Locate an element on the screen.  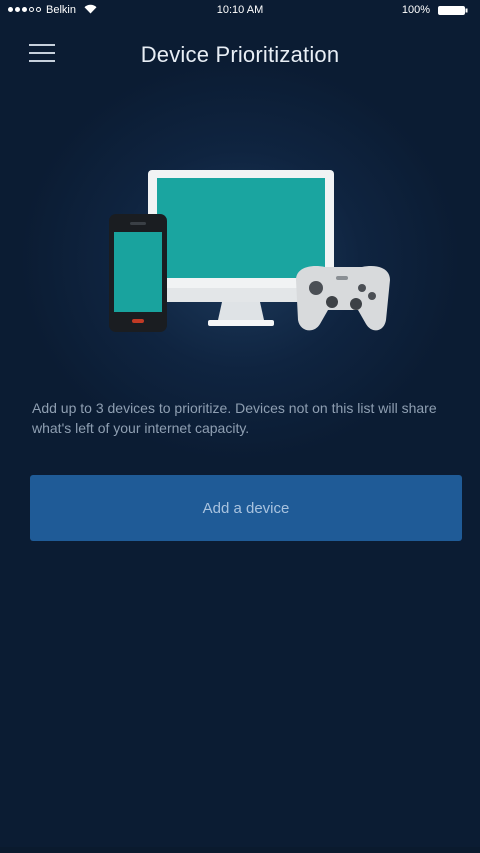
add-device-button: Add a device is located at coordinates (246, 508).